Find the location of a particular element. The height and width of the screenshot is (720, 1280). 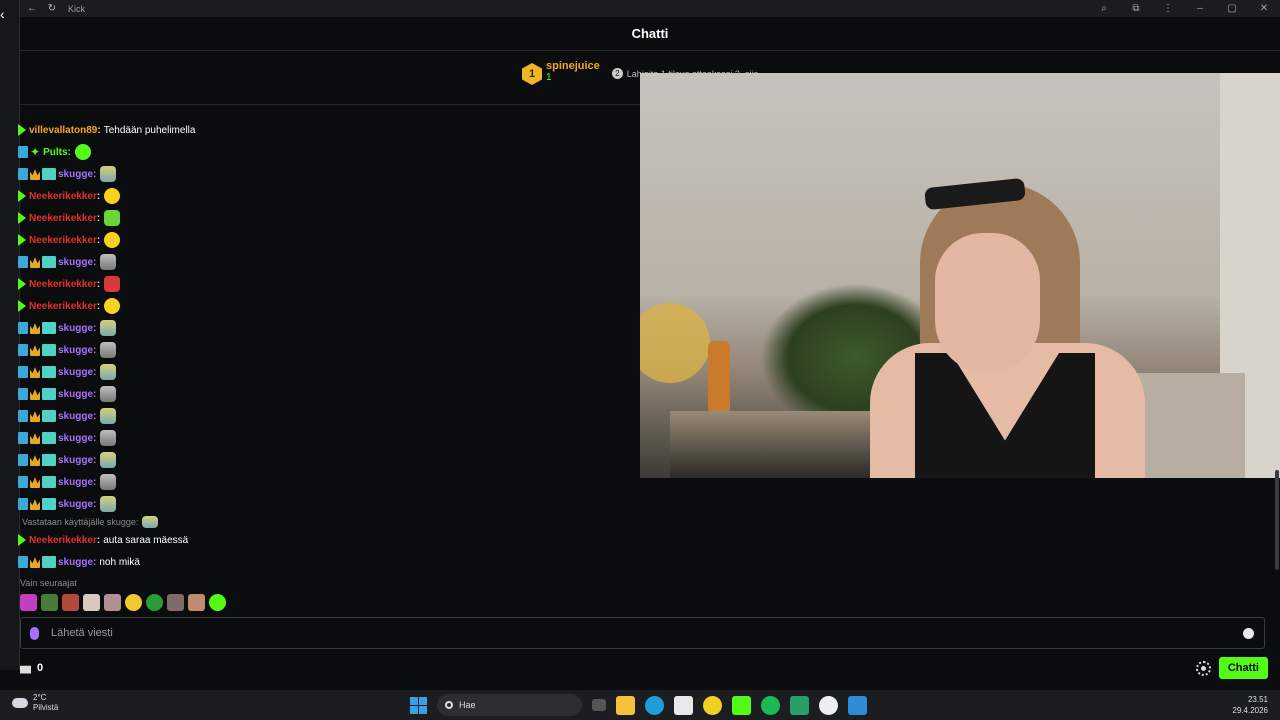

chat-input-box is located at coordinates (642, 633).